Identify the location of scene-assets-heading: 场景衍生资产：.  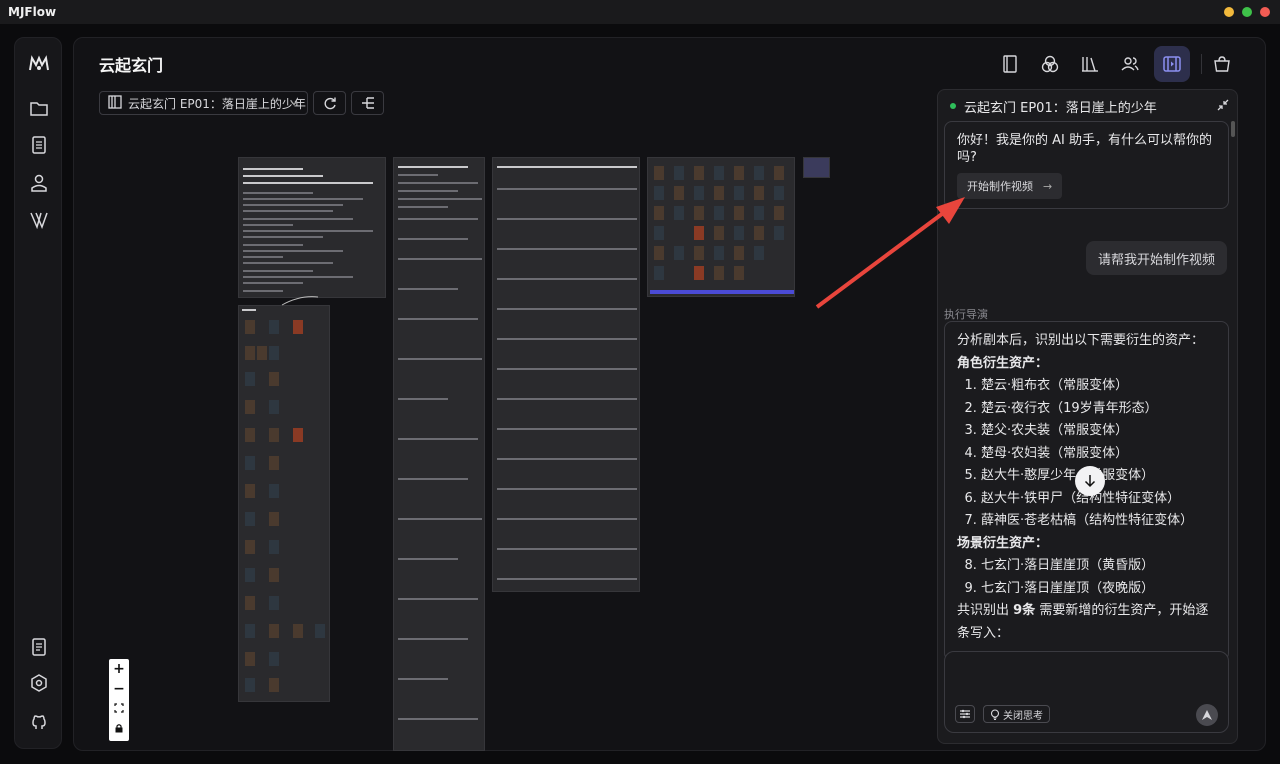
(1003, 543).